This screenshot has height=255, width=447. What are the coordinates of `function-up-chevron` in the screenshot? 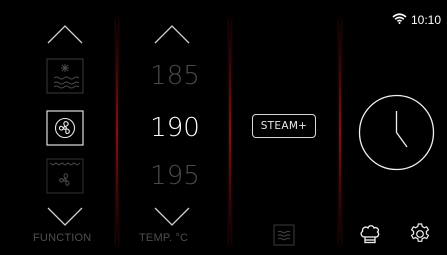 It's located at (65, 34).